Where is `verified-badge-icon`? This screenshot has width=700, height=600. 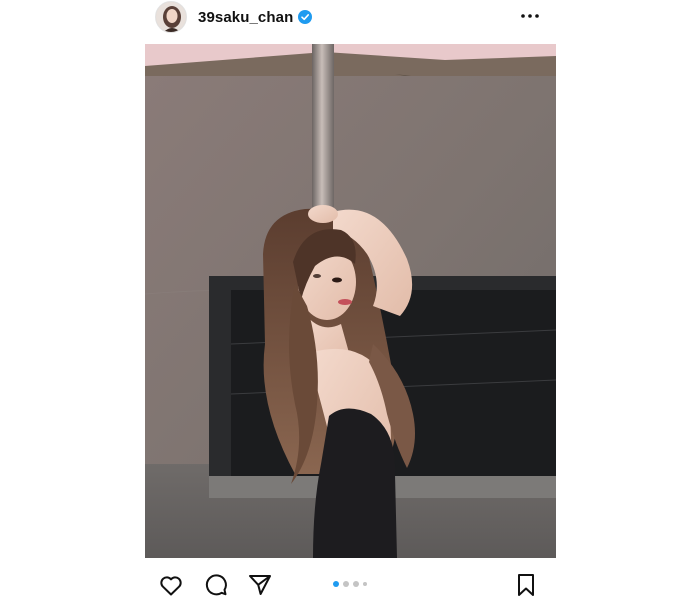 verified-badge-icon is located at coordinates (305, 17).